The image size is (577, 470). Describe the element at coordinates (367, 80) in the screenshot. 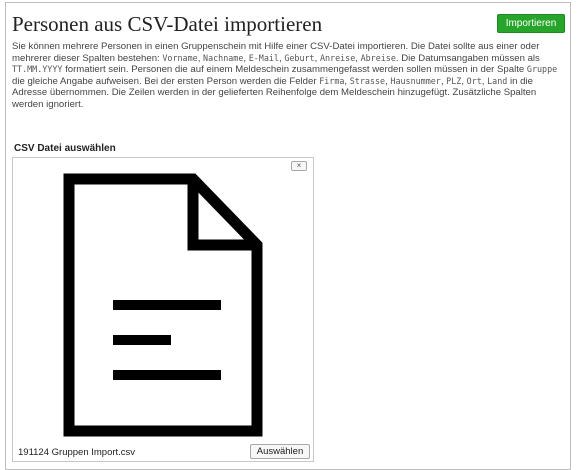

I see `column-name-strasse: Strasse` at that location.